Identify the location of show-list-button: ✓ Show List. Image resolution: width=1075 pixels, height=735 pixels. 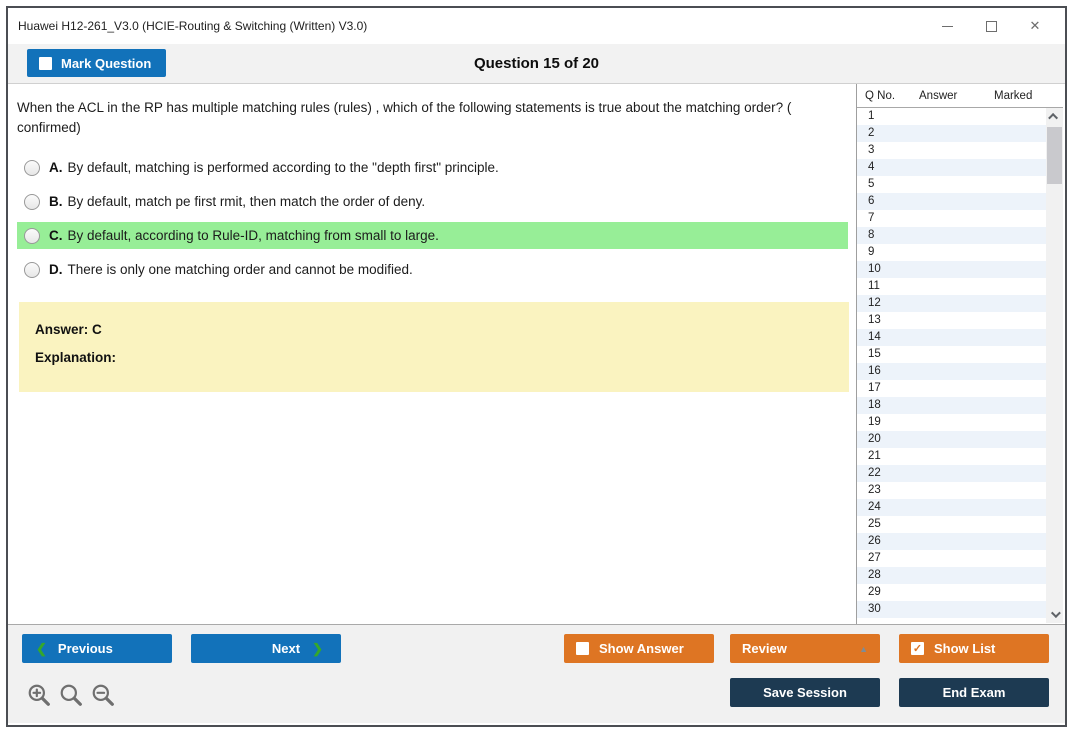
(974, 648).